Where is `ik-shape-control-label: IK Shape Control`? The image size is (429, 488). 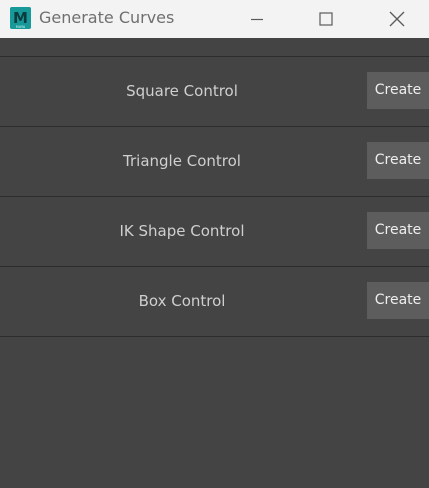 ik-shape-control-label: IK Shape Control is located at coordinates (182, 231).